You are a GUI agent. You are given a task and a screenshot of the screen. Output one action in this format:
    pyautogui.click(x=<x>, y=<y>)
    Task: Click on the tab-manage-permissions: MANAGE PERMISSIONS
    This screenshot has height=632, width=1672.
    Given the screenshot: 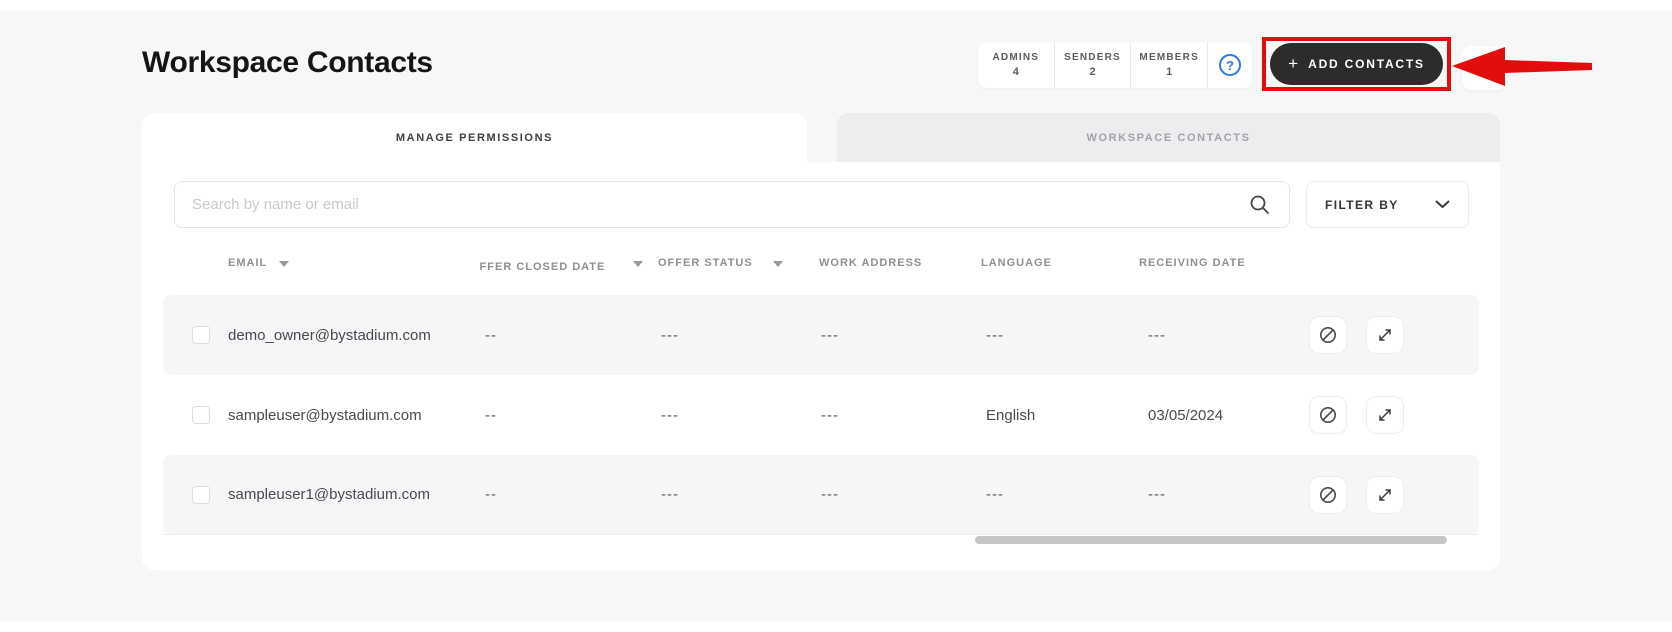 What is the action you would take?
    pyautogui.click(x=474, y=138)
    